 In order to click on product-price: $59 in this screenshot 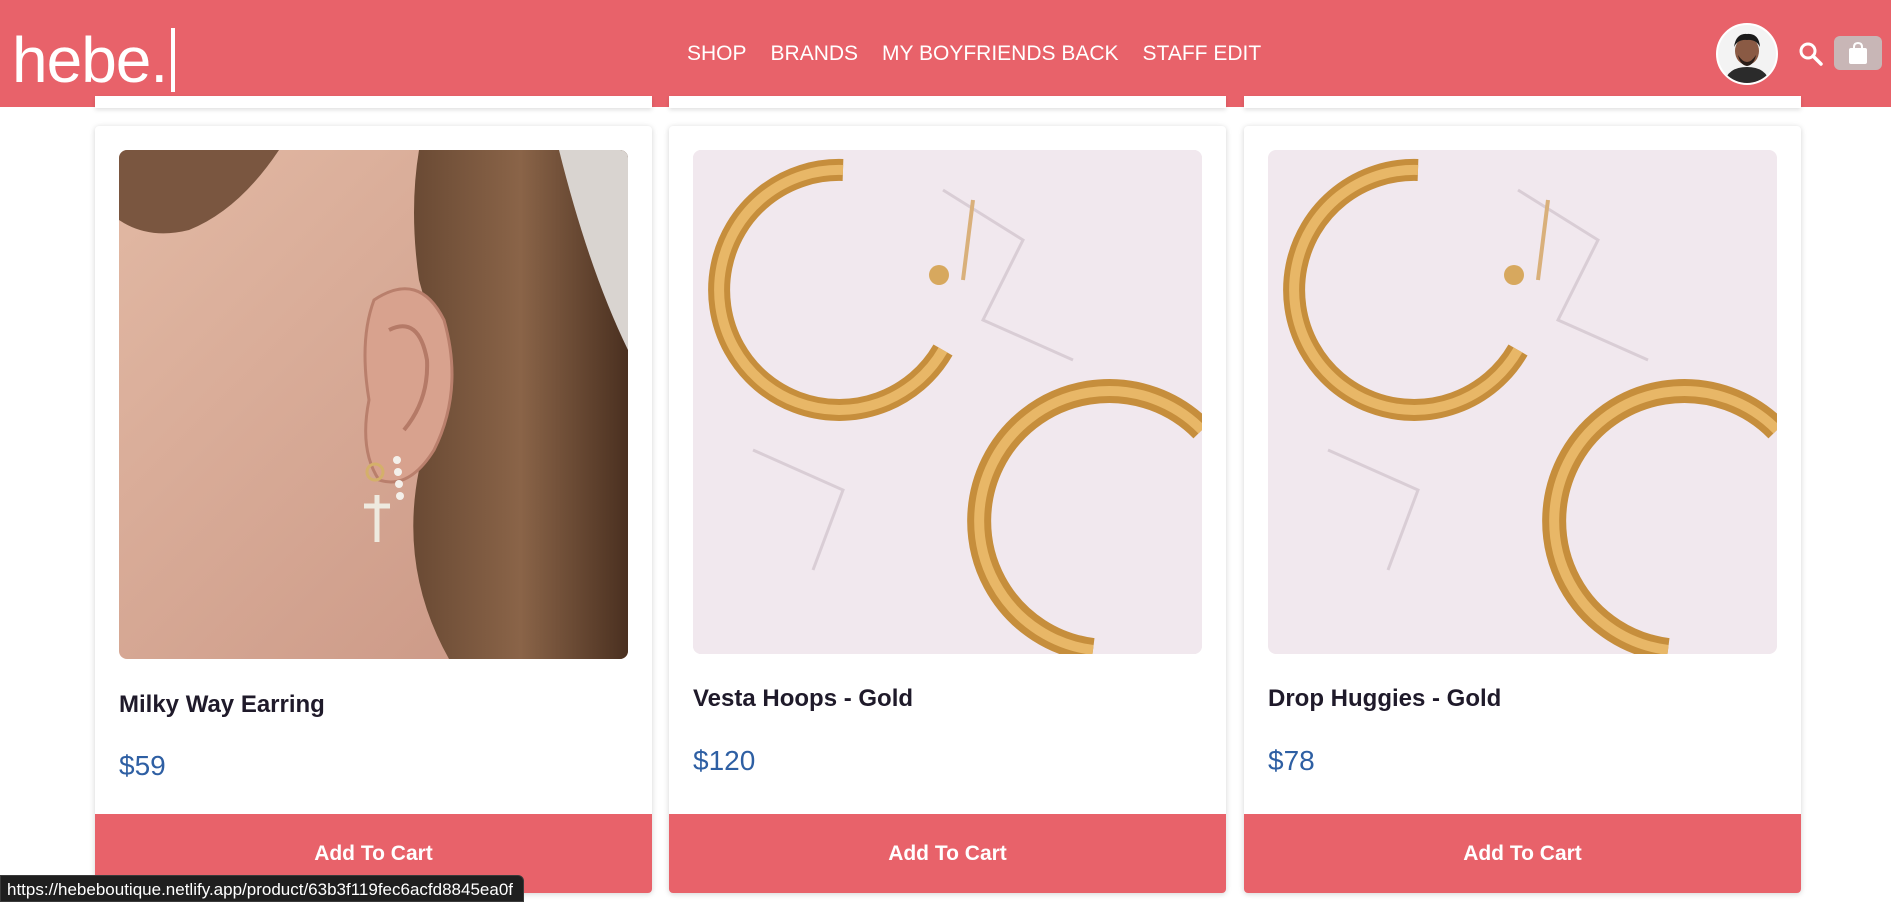, I will do `click(142, 765)`.